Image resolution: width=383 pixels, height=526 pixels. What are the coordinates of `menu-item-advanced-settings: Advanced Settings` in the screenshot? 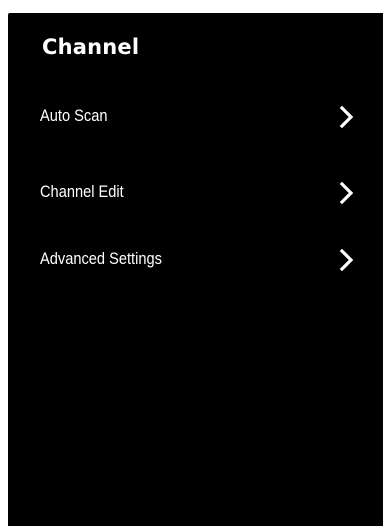 It's located at (195, 261).